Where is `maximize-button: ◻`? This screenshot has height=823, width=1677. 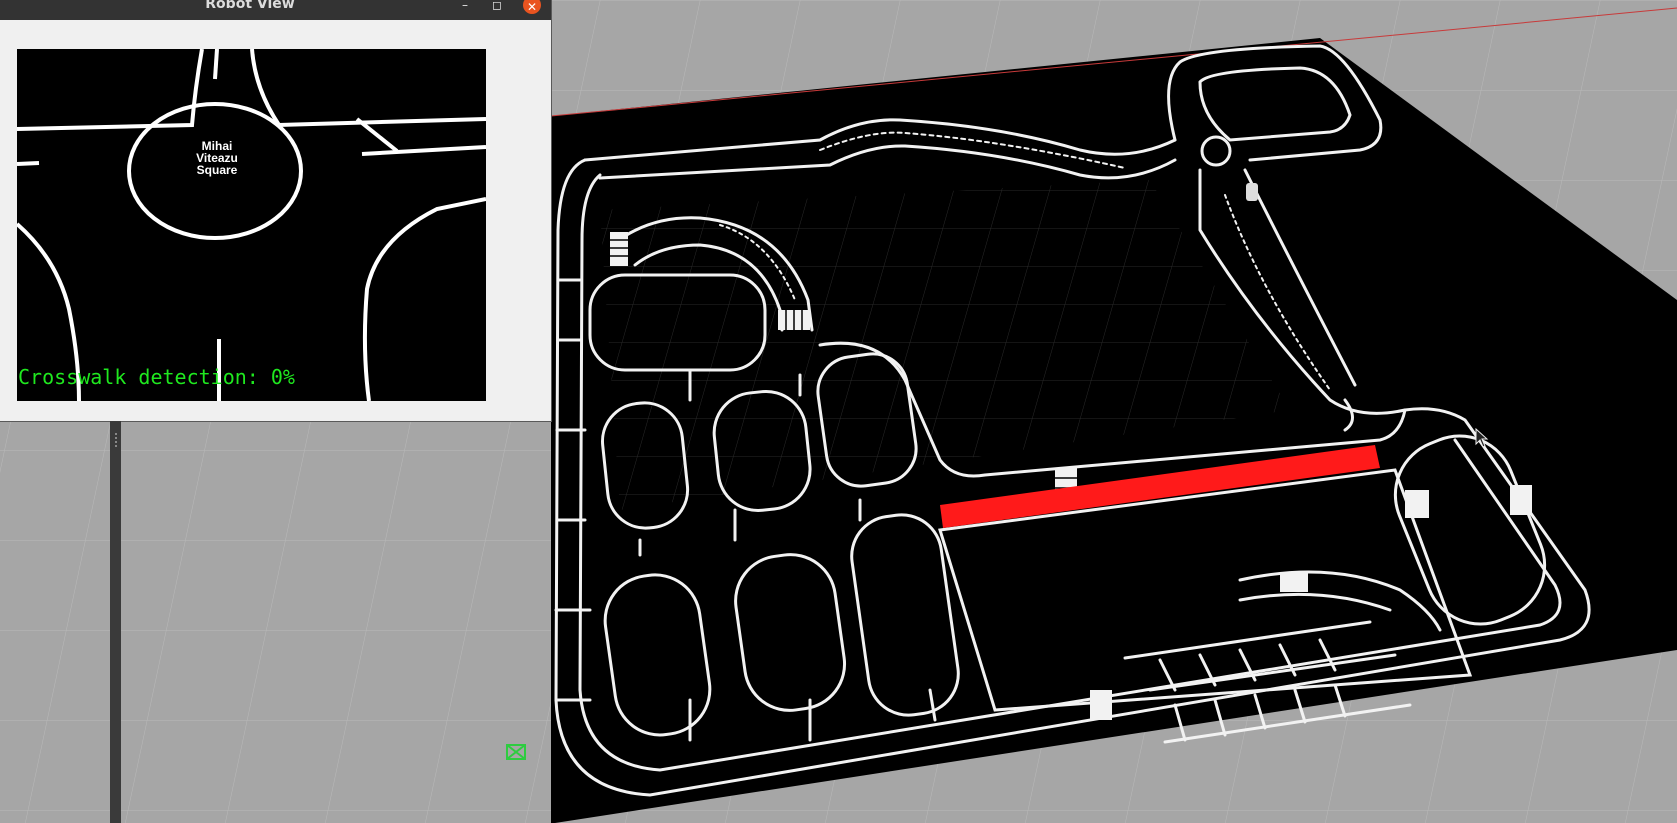 maximize-button: ◻ is located at coordinates (497, 8).